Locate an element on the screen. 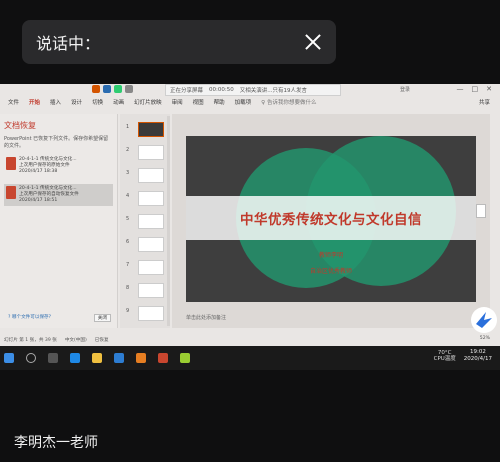 This screenshot has width=500, height=462. thumb-number: 3 is located at coordinates (128, 173).